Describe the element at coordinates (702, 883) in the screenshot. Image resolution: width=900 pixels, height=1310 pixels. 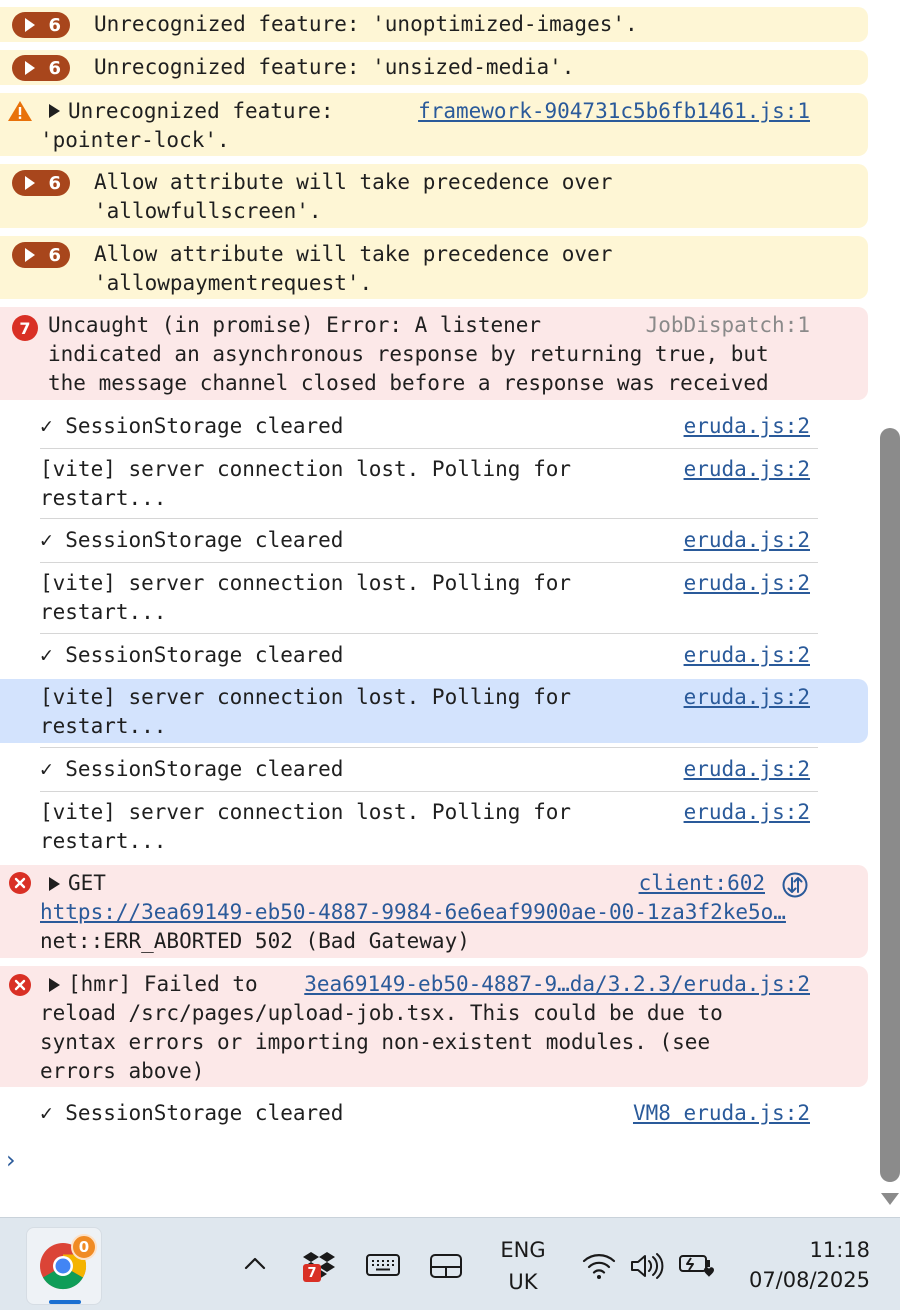
I see `source-link: client:602` at that location.